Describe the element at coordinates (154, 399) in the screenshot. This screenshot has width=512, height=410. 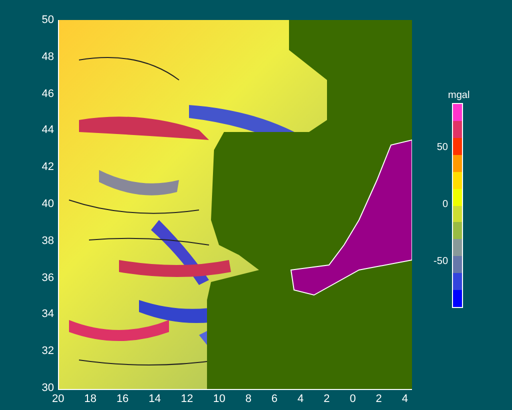
I see `axis-tick-label: 14` at that location.